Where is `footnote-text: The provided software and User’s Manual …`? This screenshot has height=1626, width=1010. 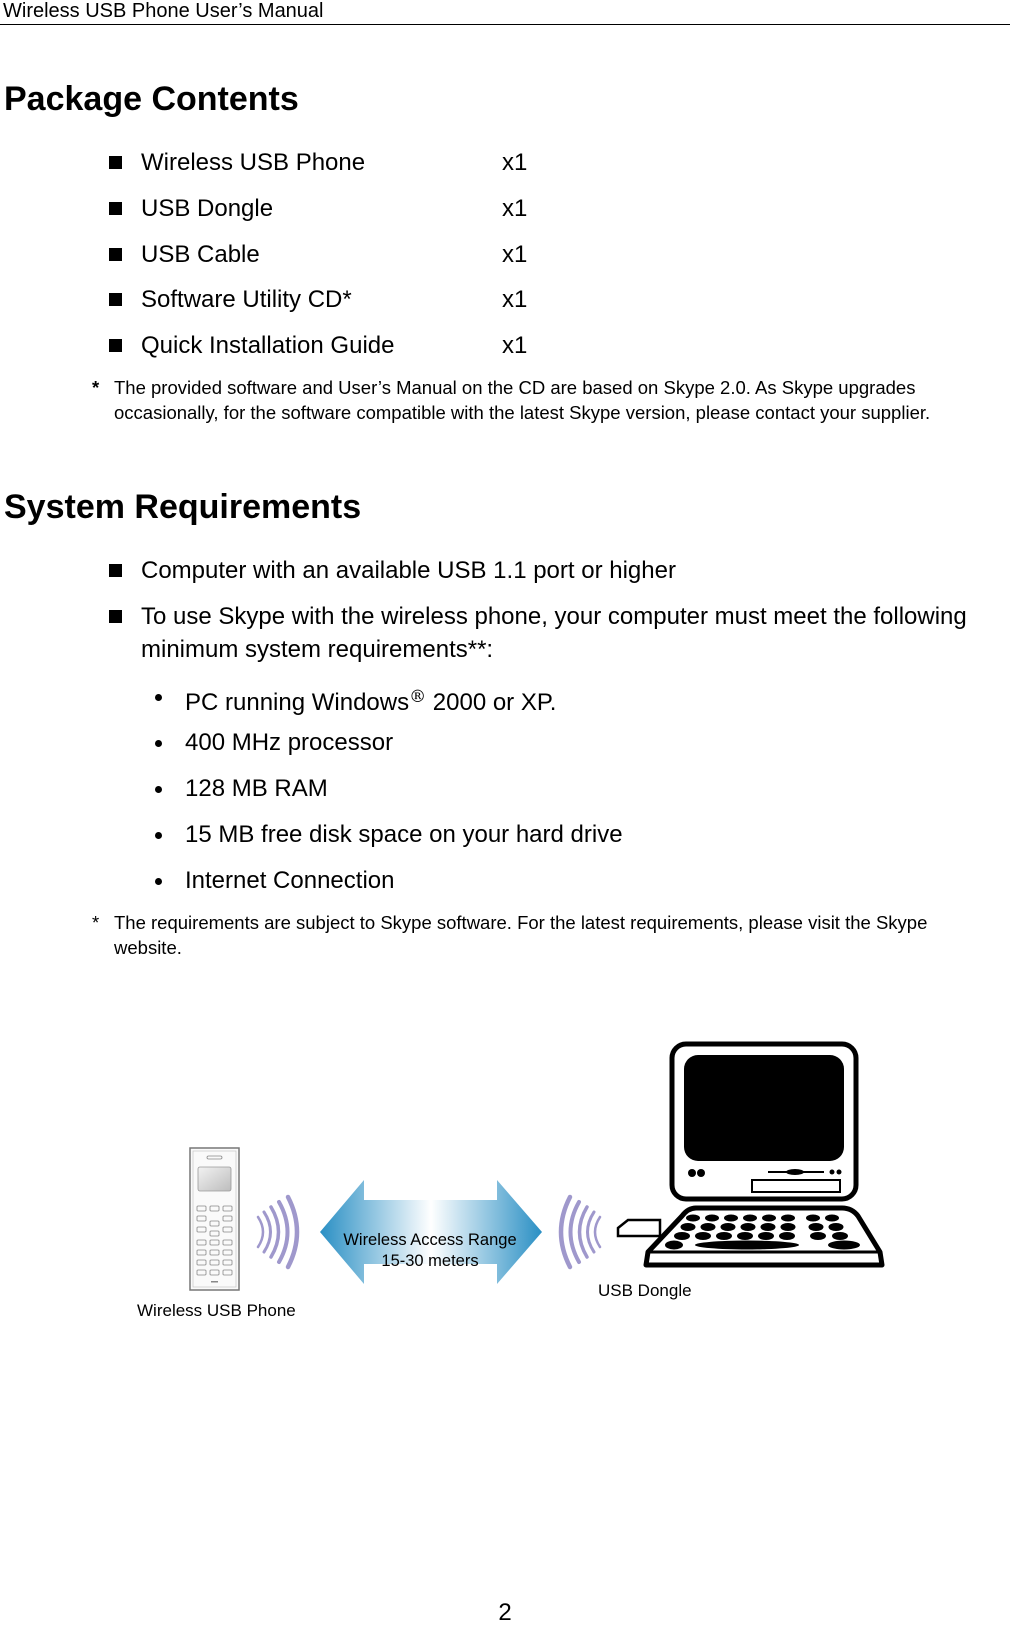
footnote-text: The provided software and User’s Manual … is located at coordinates (522, 400).